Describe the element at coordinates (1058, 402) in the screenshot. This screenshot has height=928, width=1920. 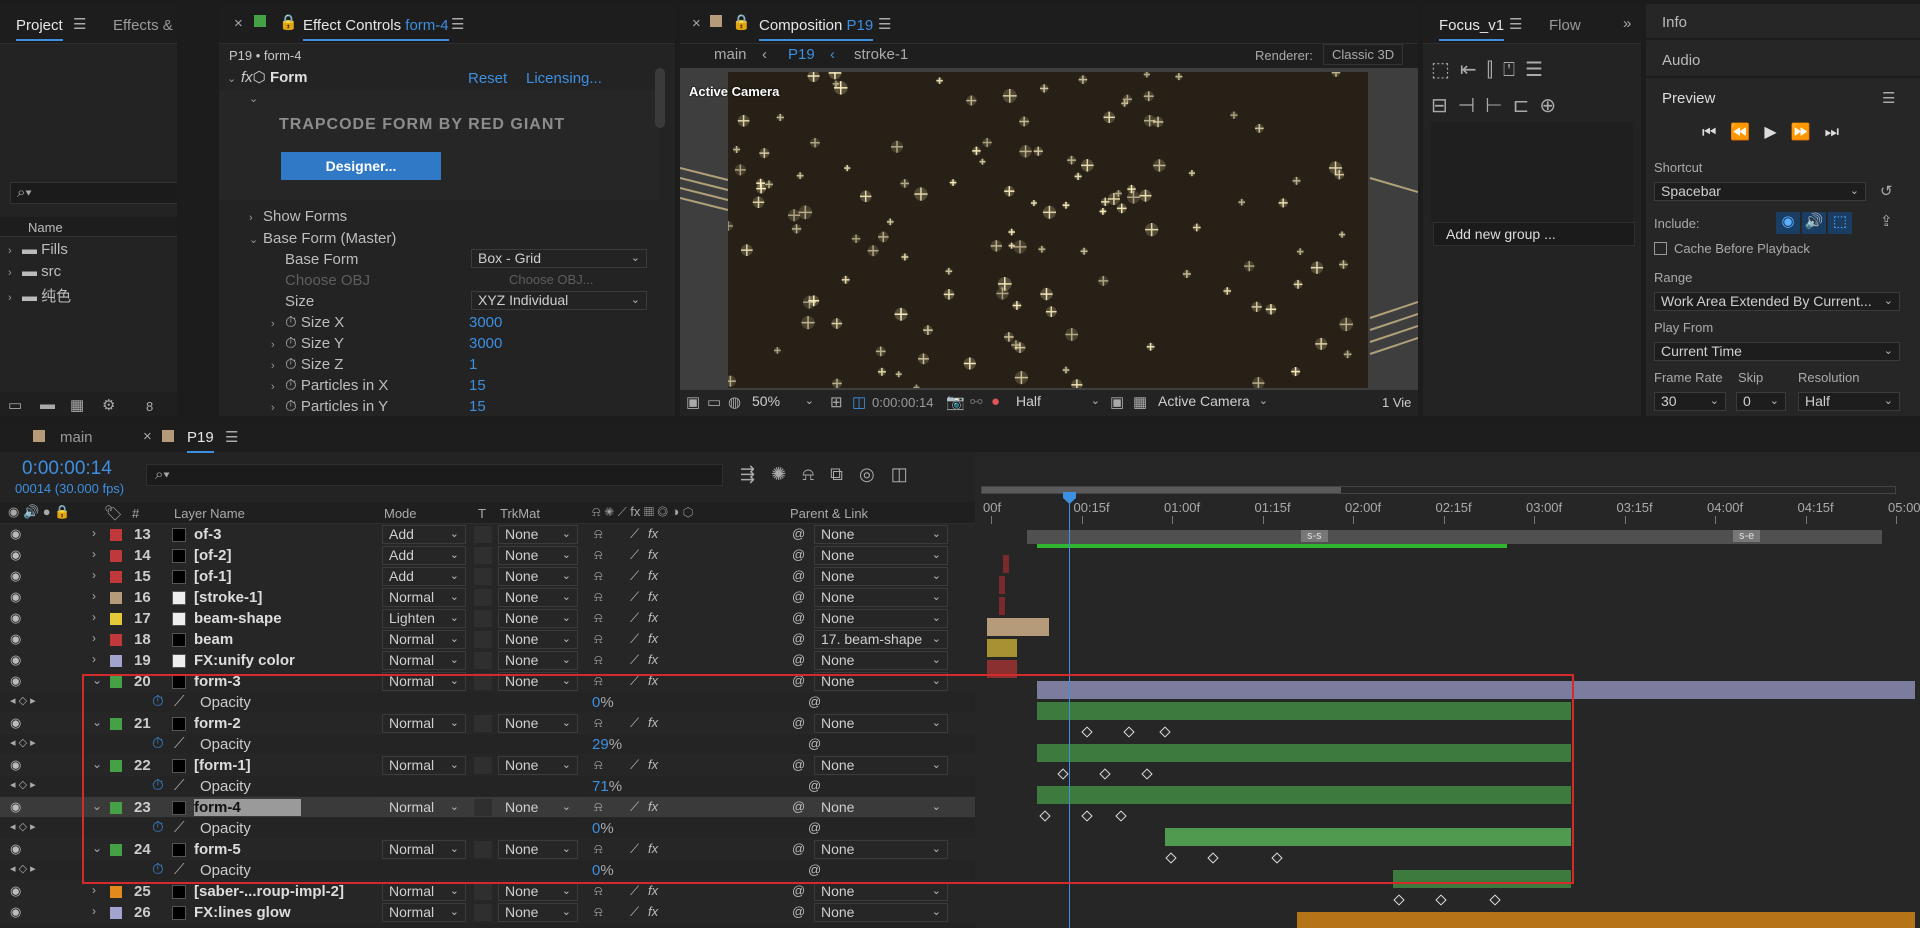
I see `resolution-dropdown: Half ⌄` at that location.